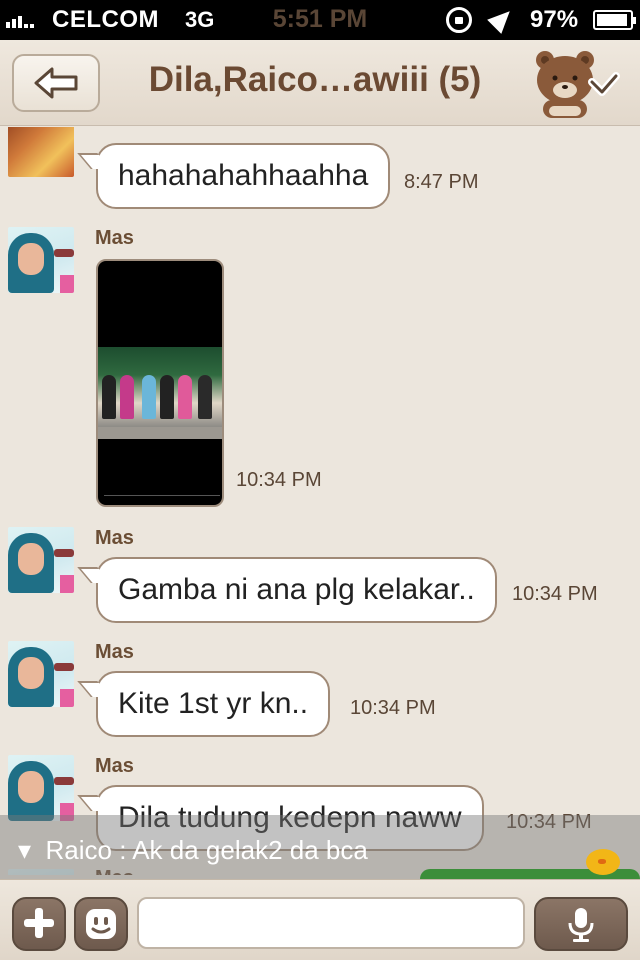 This screenshot has width=640, height=960. Describe the element at coordinates (160, 387) in the screenshot. I see `group-photo-thumbnail` at that location.